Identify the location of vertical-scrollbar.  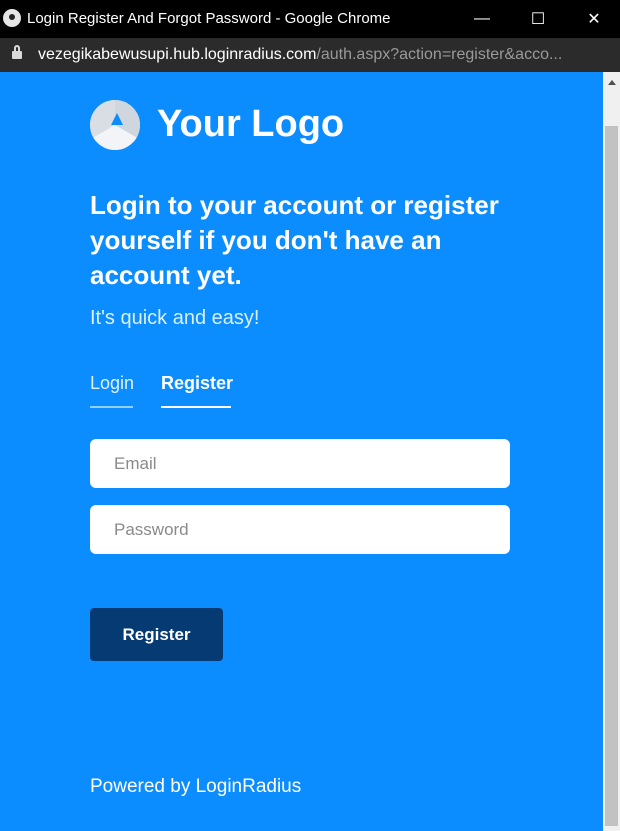
(611, 451).